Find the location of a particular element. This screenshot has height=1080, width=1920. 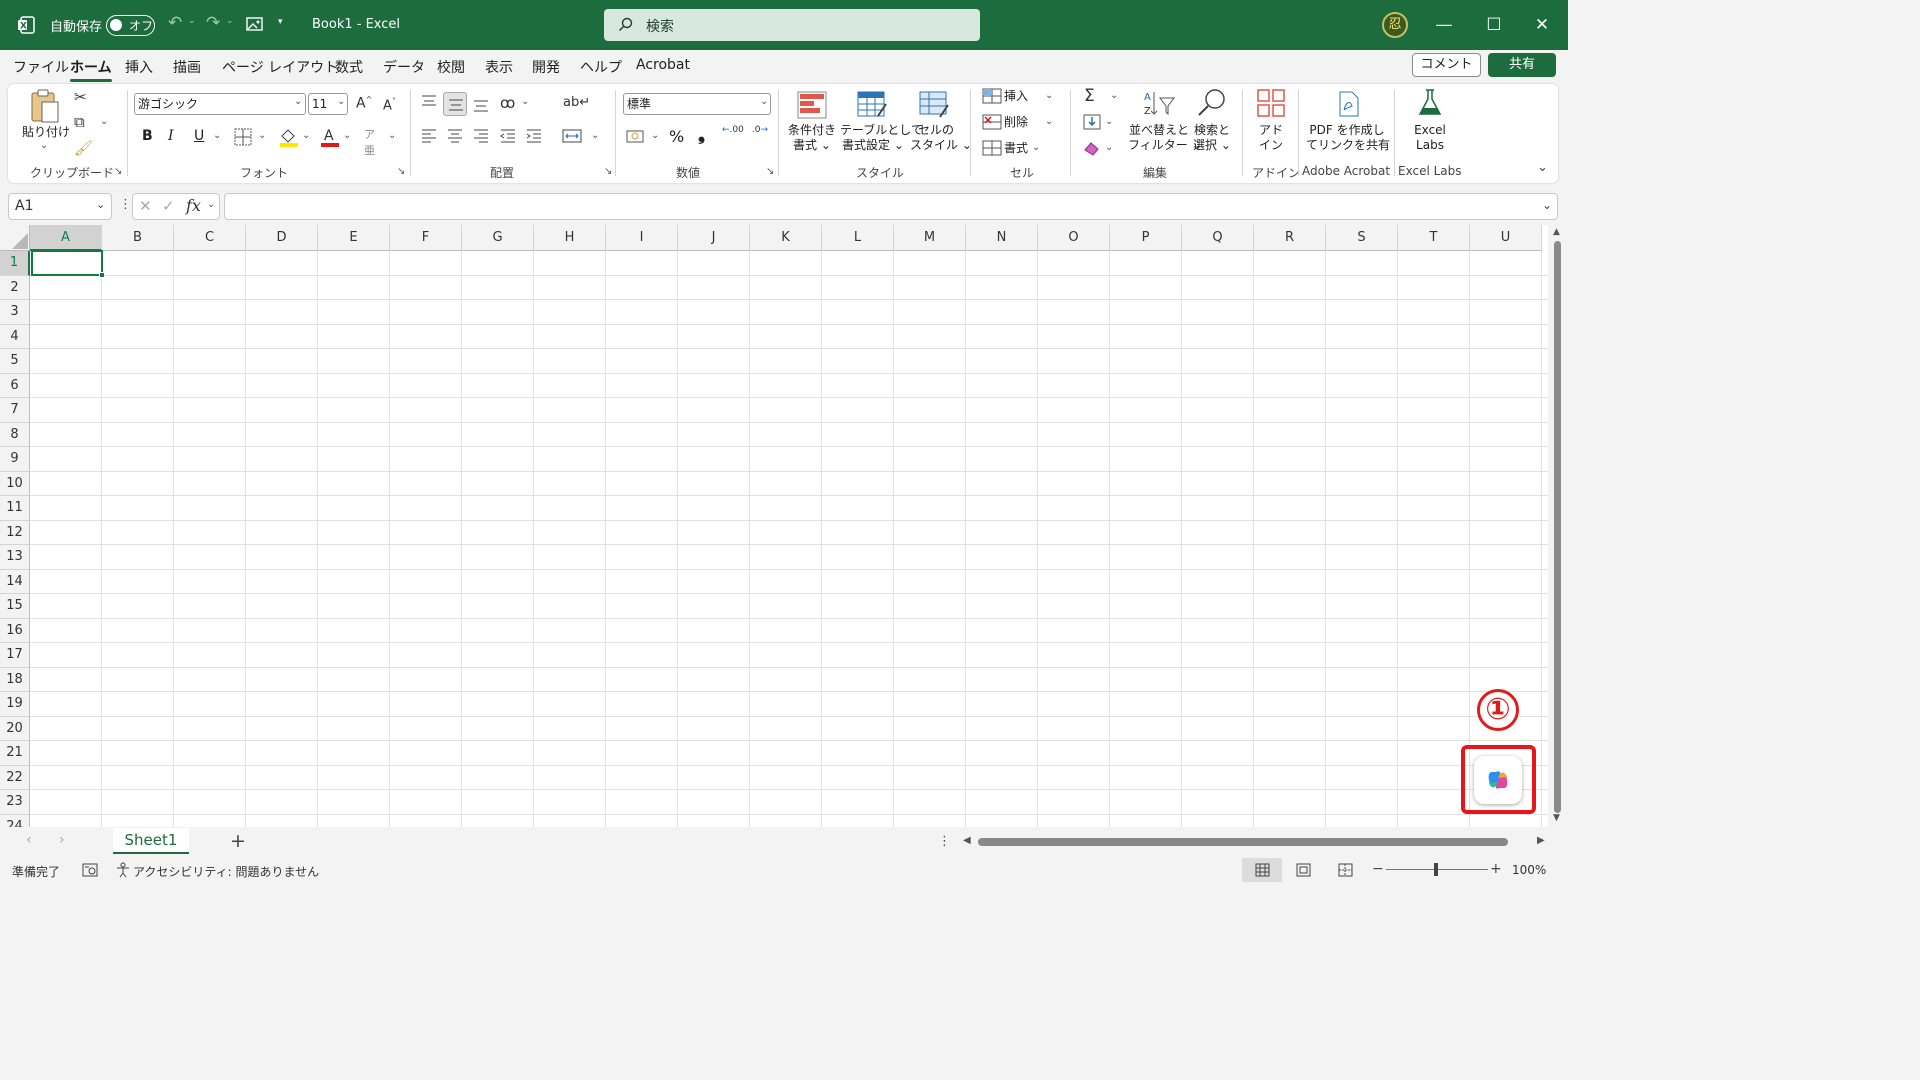

sheet-options-icon: ⋮ is located at coordinates (944, 841).